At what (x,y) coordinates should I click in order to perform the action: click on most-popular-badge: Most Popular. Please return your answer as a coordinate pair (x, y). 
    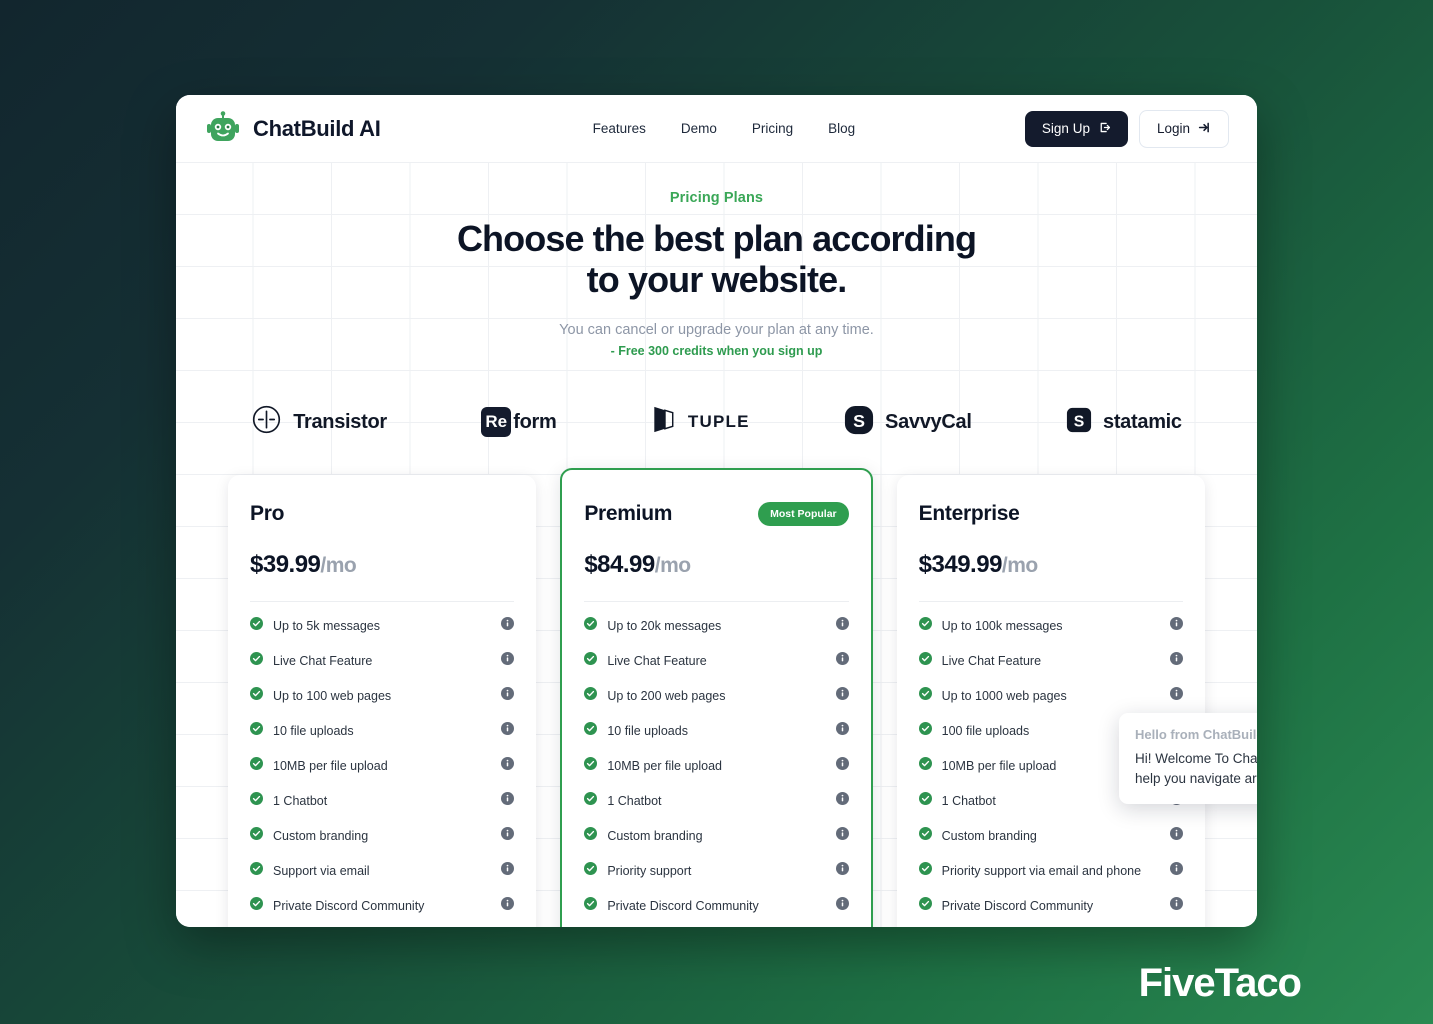
    Looking at the image, I should click on (803, 514).